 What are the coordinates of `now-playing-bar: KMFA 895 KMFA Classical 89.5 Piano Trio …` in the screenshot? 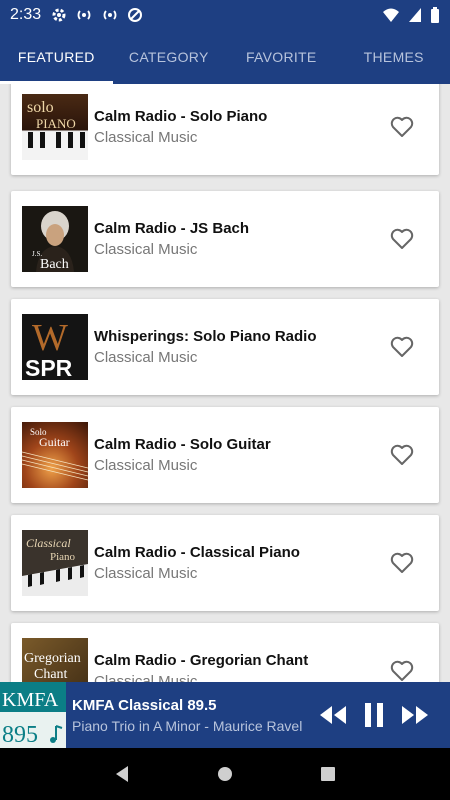 It's located at (225, 715).